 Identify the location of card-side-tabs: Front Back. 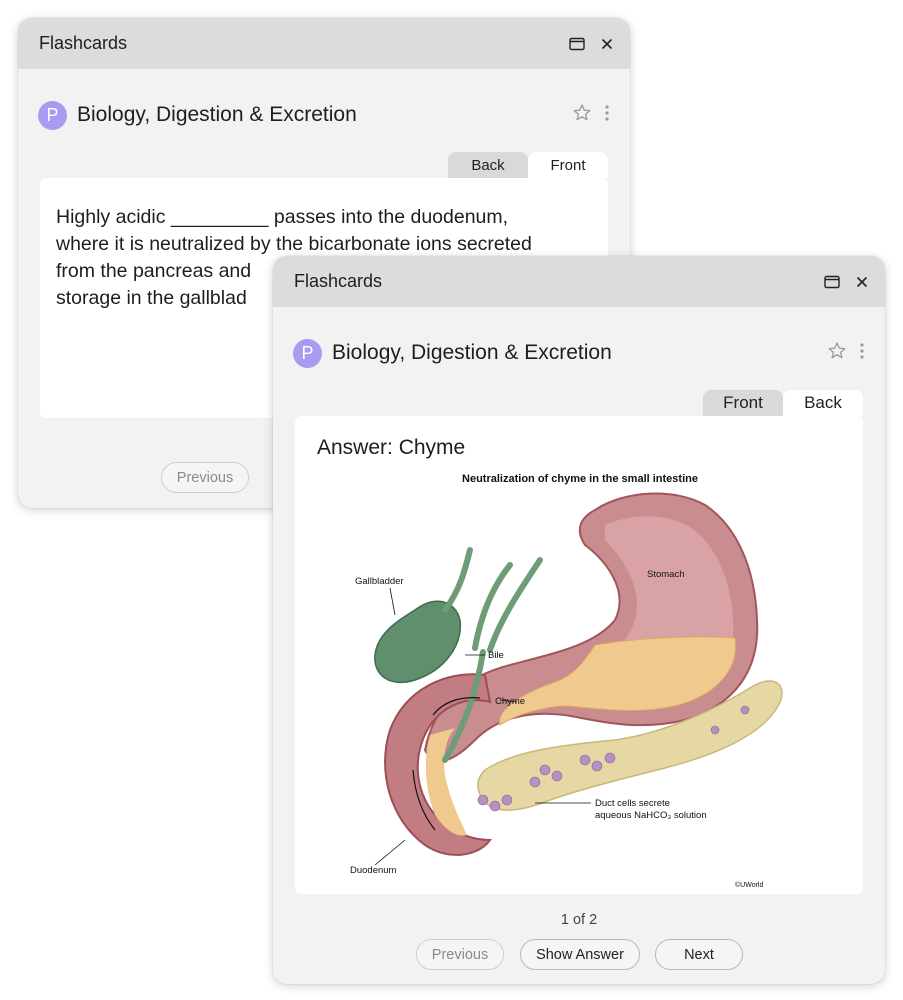
(783, 403).